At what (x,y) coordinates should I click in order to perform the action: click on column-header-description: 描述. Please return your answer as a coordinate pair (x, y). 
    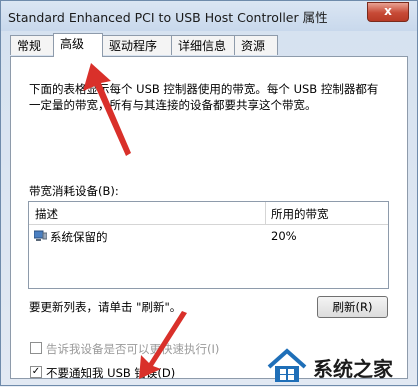
    Looking at the image, I should click on (46, 214).